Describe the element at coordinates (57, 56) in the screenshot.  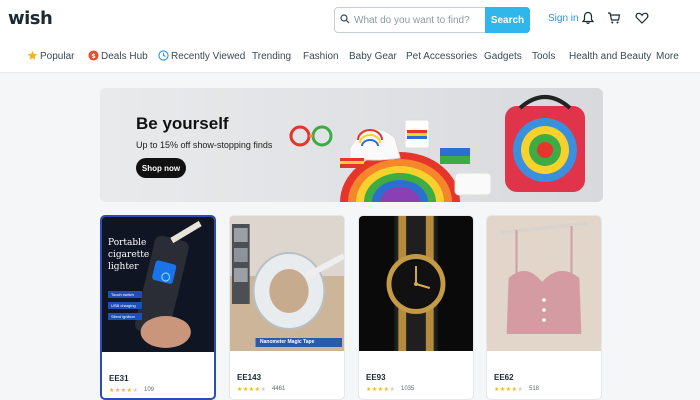
I see `nav-popular: Popular` at that location.